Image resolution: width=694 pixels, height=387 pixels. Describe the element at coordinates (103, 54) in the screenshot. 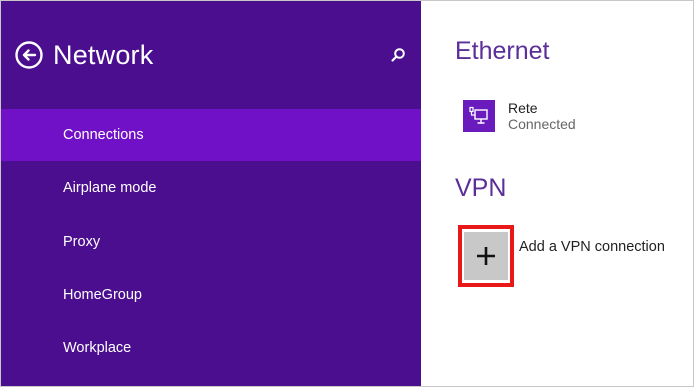

I see `page-title: Network` at that location.